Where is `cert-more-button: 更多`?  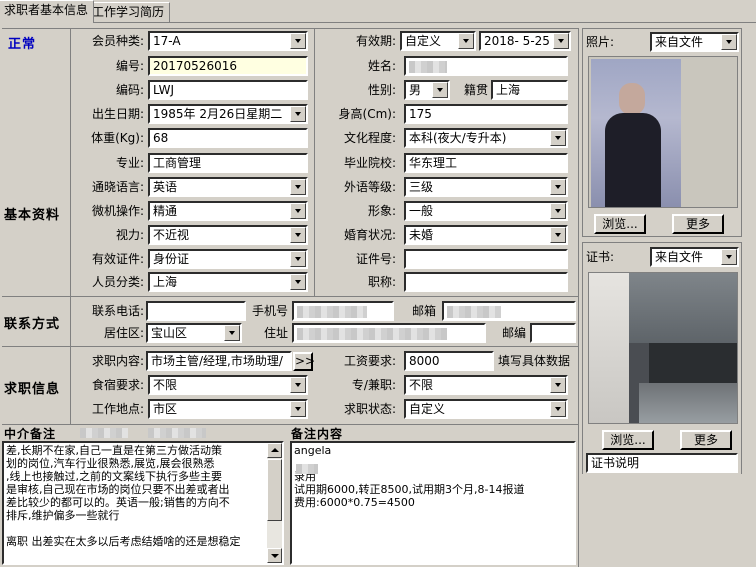 cert-more-button: 更多 is located at coordinates (706, 440).